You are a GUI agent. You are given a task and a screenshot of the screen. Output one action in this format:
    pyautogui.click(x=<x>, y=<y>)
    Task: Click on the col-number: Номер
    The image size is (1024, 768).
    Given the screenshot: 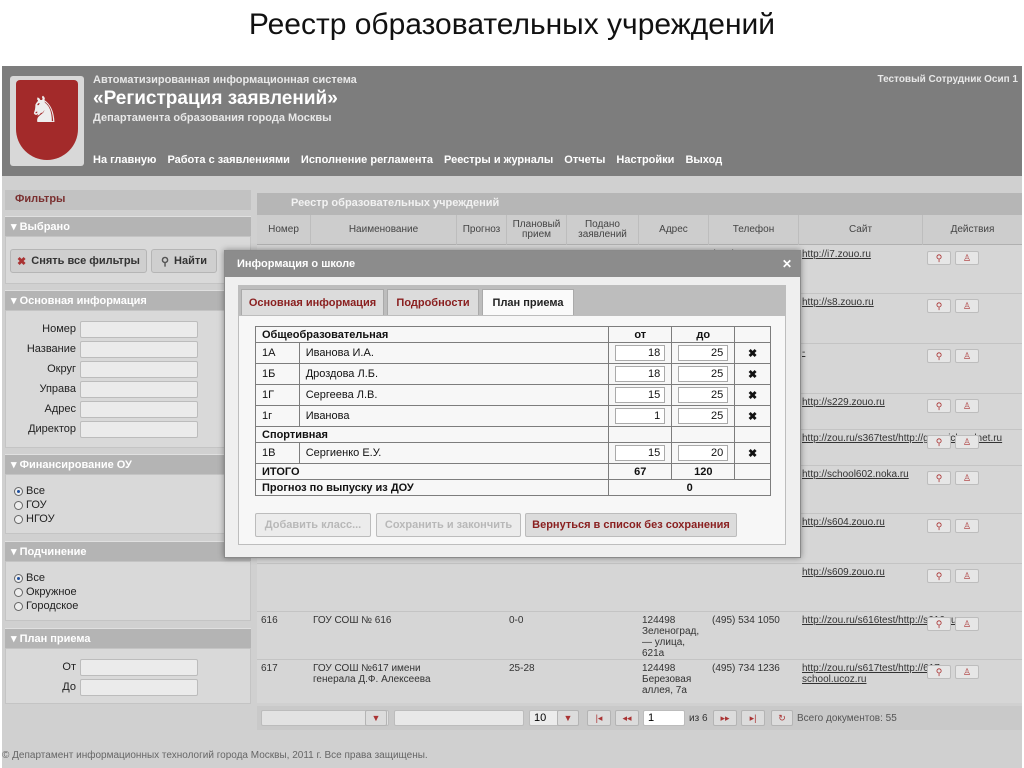 What is the action you would take?
    pyautogui.click(x=284, y=230)
    